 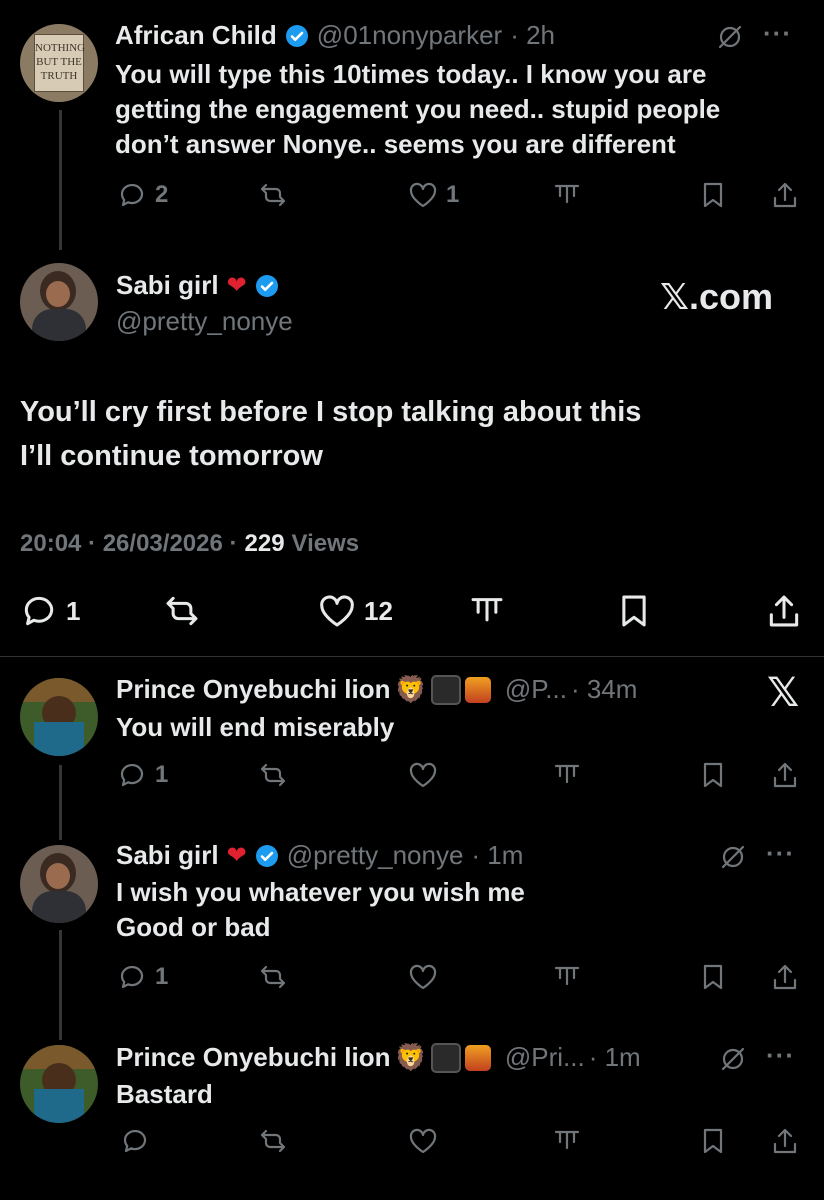 I want to click on views-label: Views, so click(x=325, y=543).